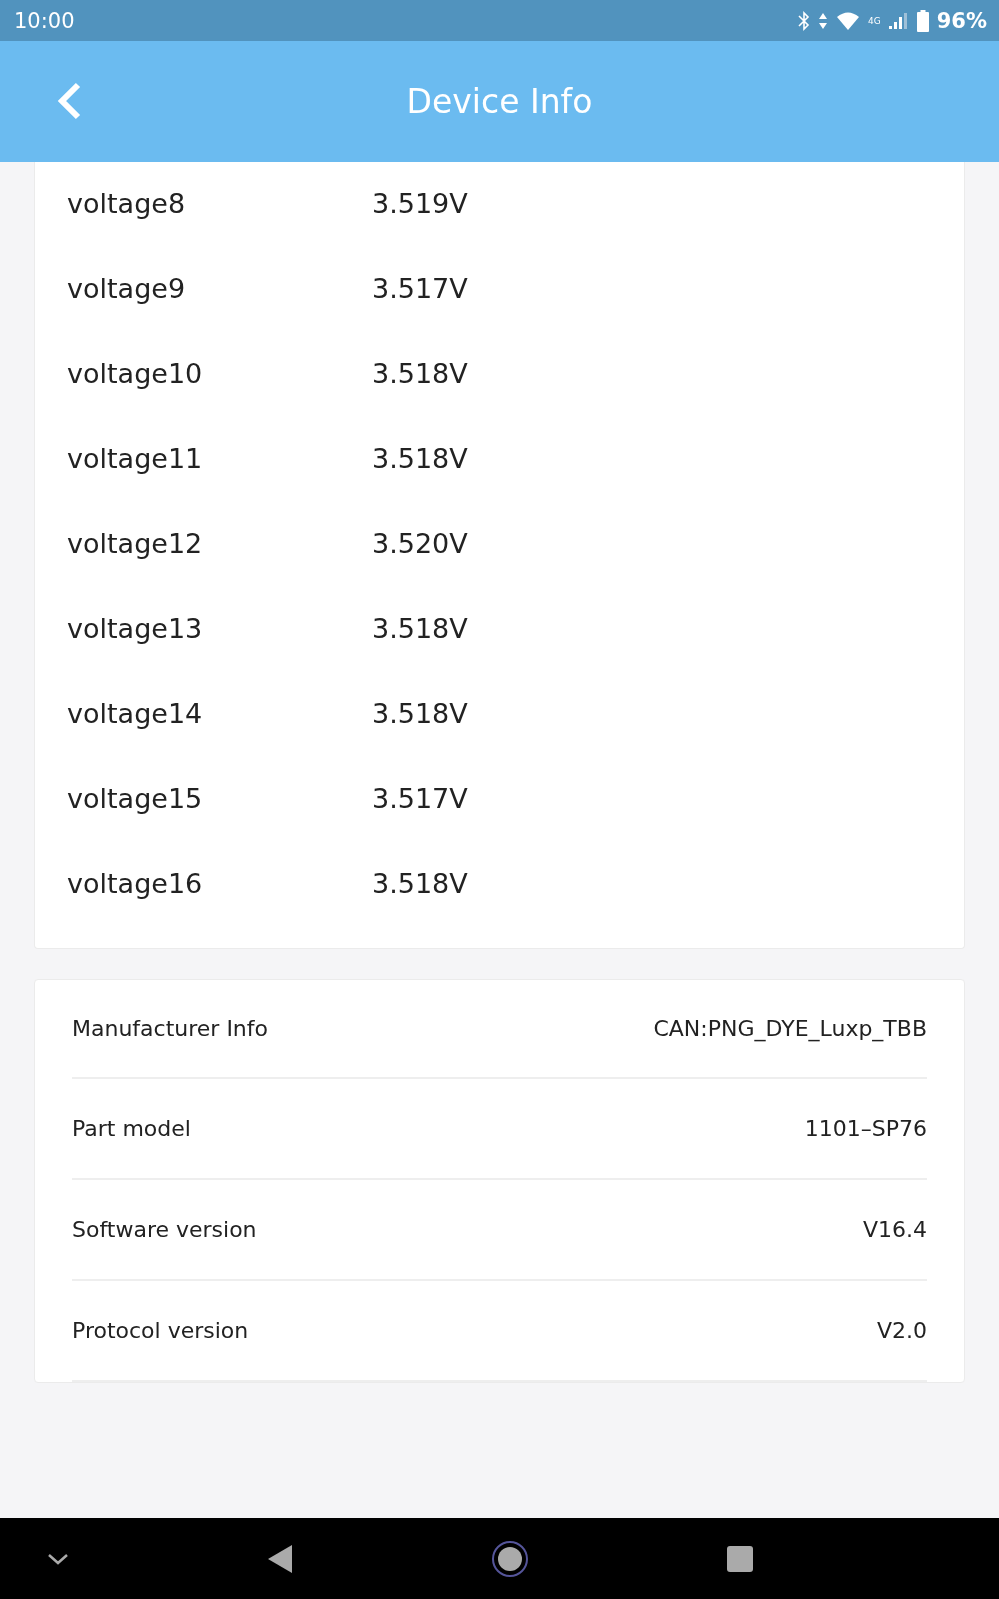 The height and width of the screenshot is (1599, 999). I want to click on battery-icon, so click(922, 20).